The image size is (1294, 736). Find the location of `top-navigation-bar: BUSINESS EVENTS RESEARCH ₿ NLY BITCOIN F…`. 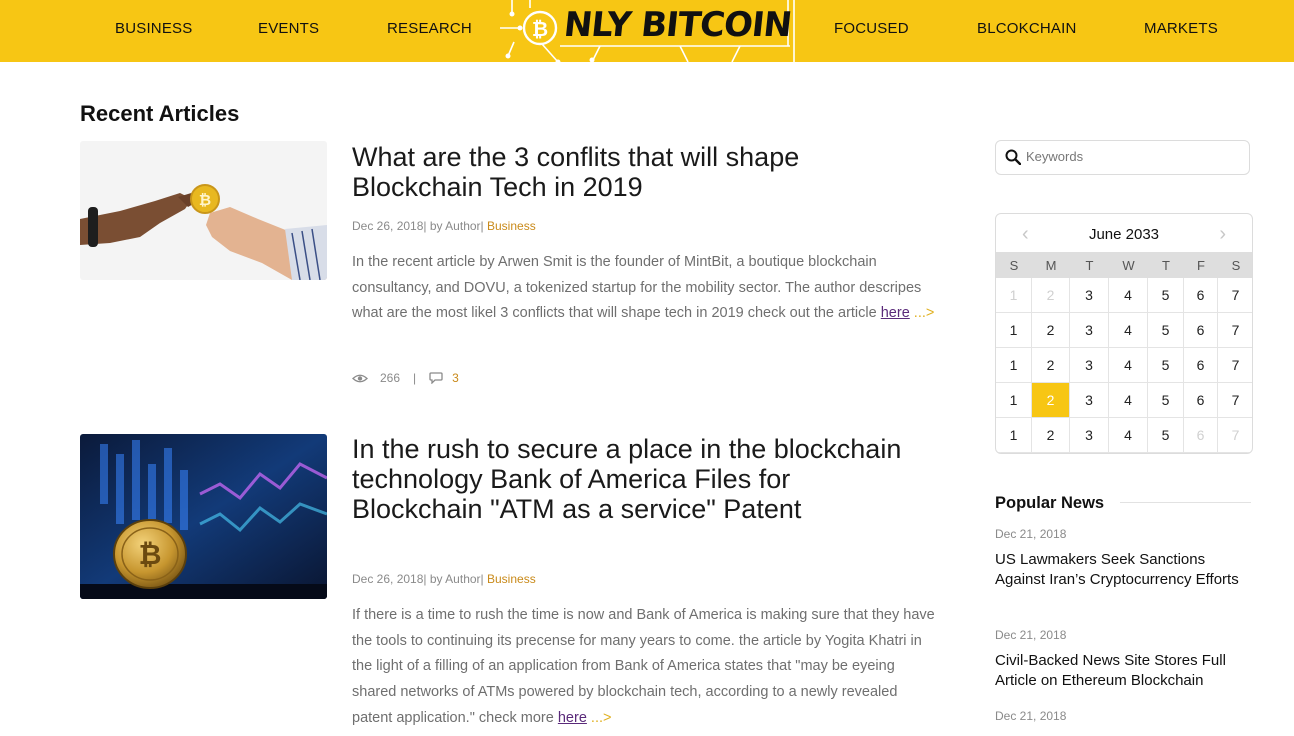

top-navigation-bar: BUSINESS EVENTS RESEARCH ₿ NLY BITCOIN F… is located at coordinates (647, 31).